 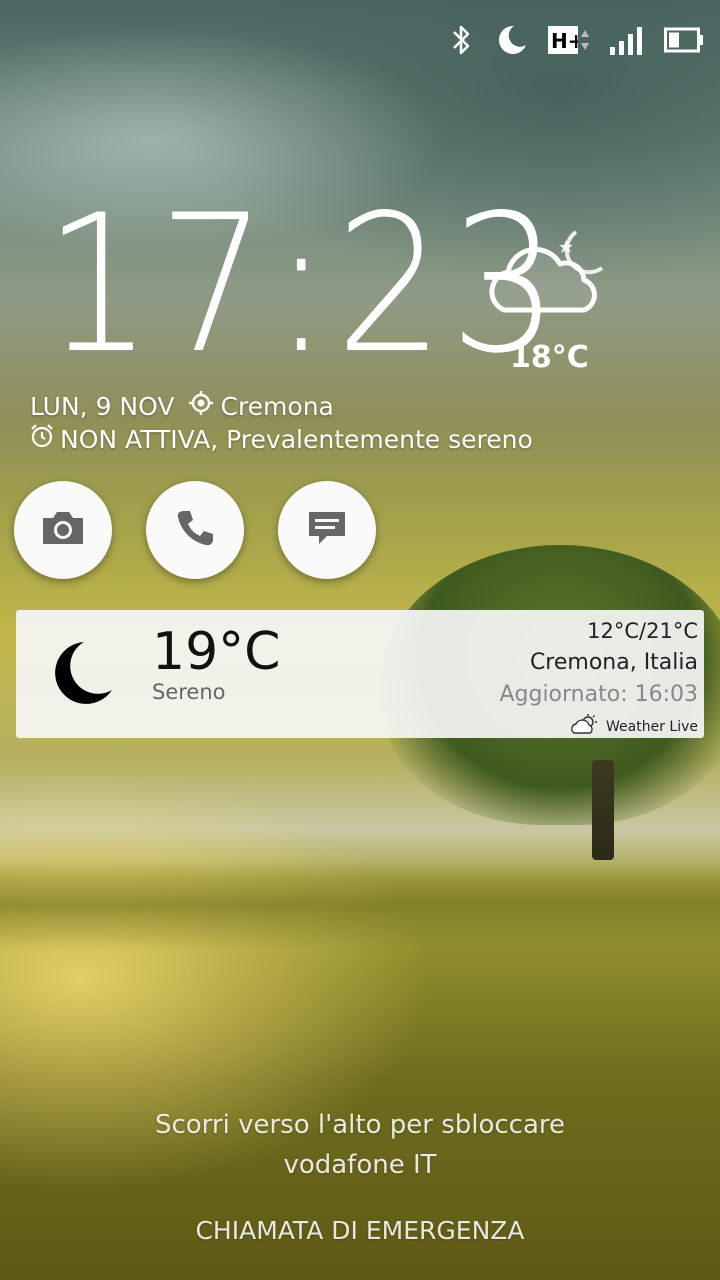 I want to click on phone-icon, so click(x=195, y=530).